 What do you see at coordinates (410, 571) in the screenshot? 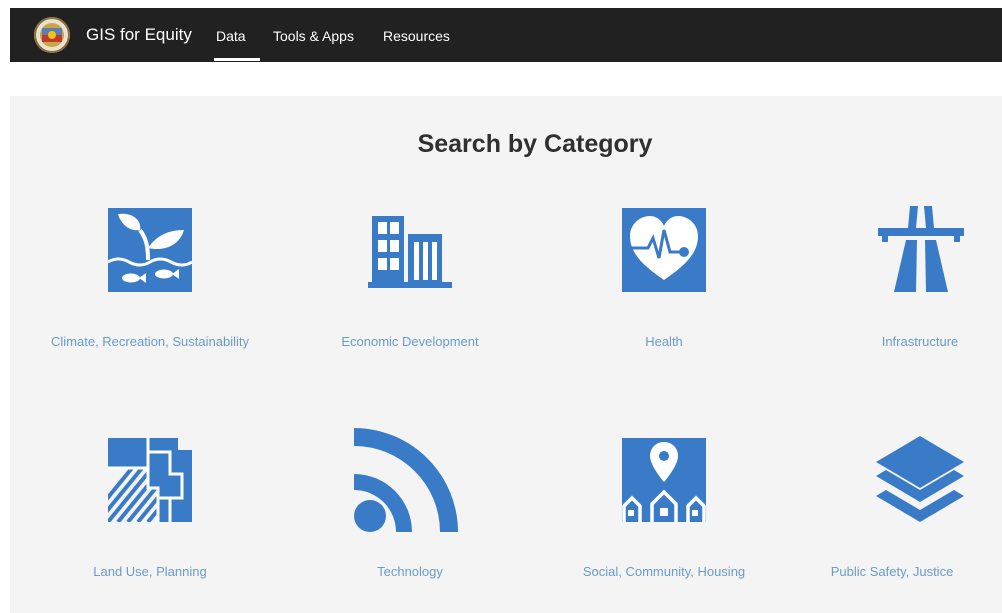
I see `category-label-technology: Technology` at bounding box center [410, 571].